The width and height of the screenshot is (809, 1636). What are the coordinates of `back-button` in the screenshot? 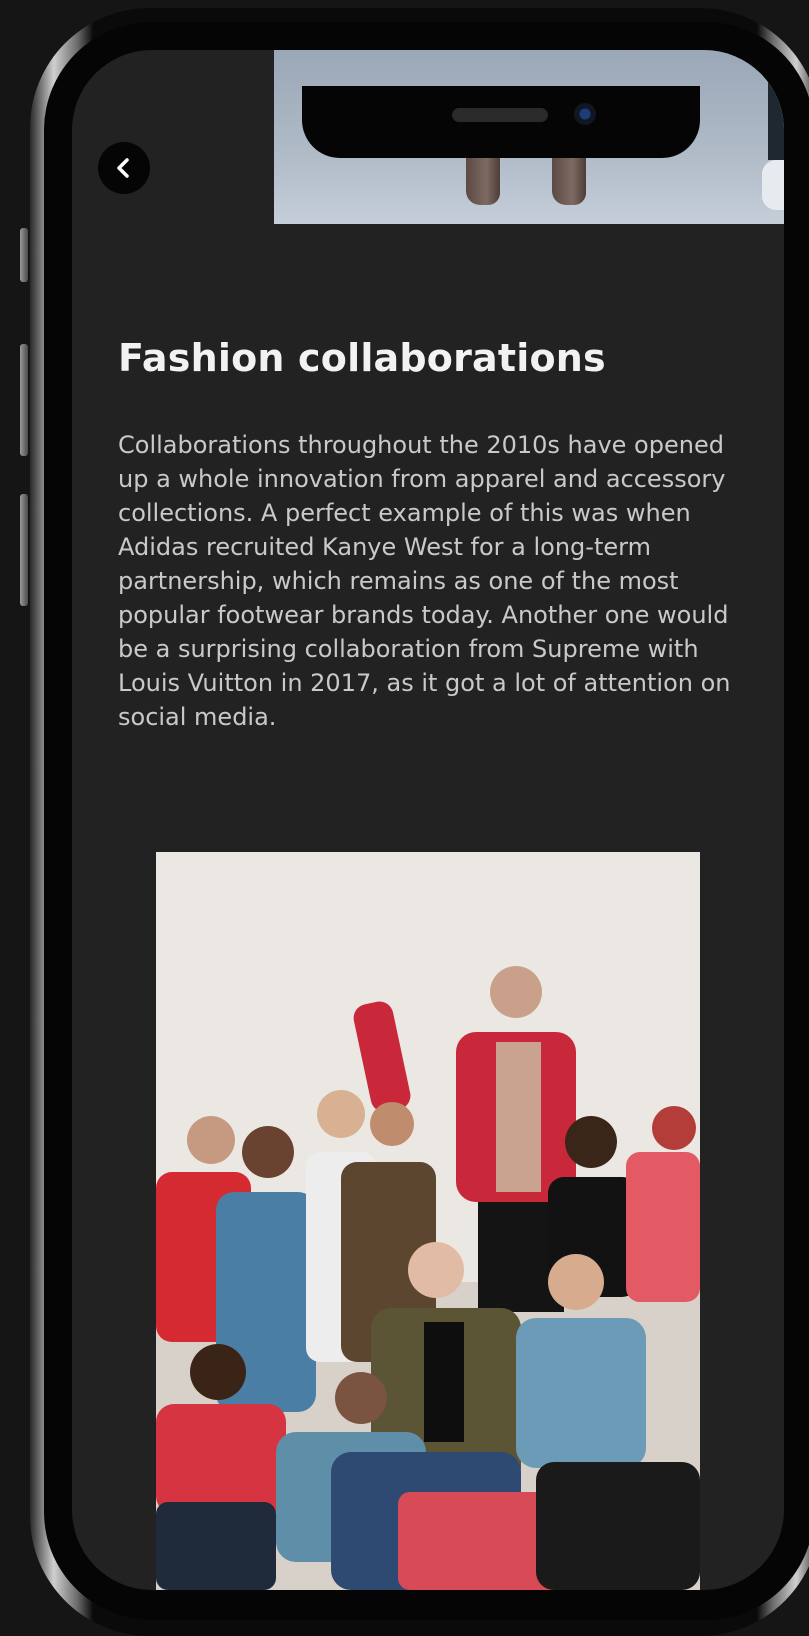 It's located at (124, 168).